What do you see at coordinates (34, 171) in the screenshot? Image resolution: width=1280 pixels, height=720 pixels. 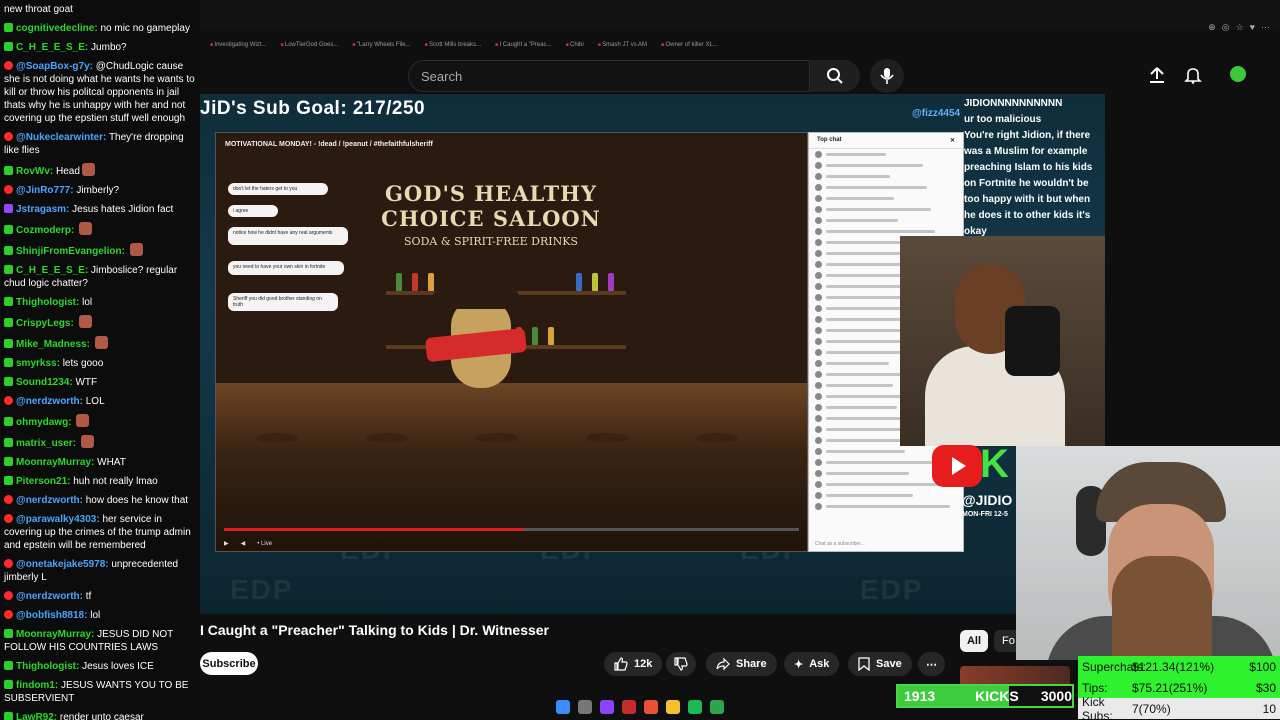 I see `chat-username: RovWv:` at bounding box center [34, 171].